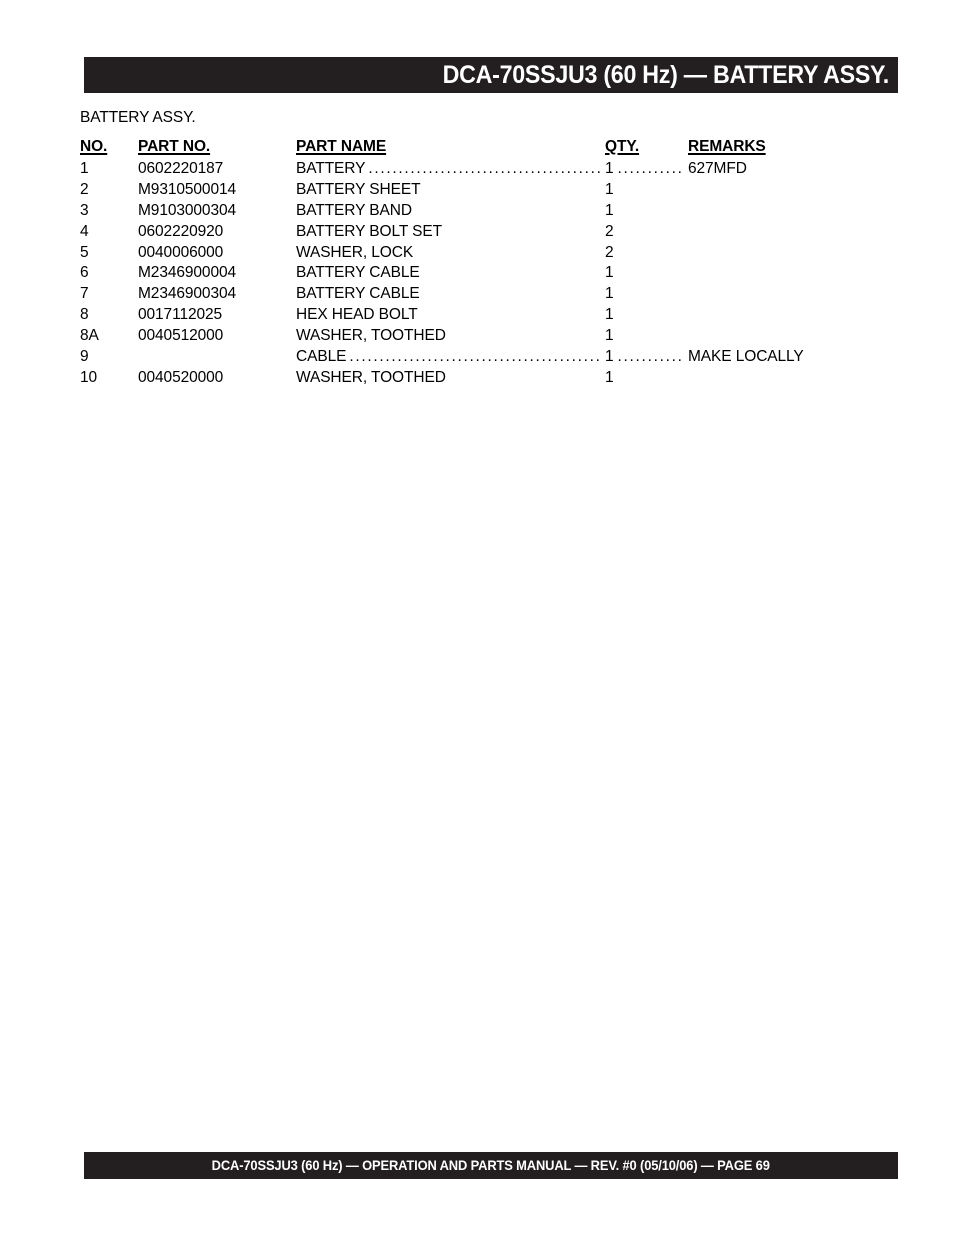  Describe the element at coordinates (727, 146) in the screenshot. I see `column-header-remarks: REMARKS` at that location.